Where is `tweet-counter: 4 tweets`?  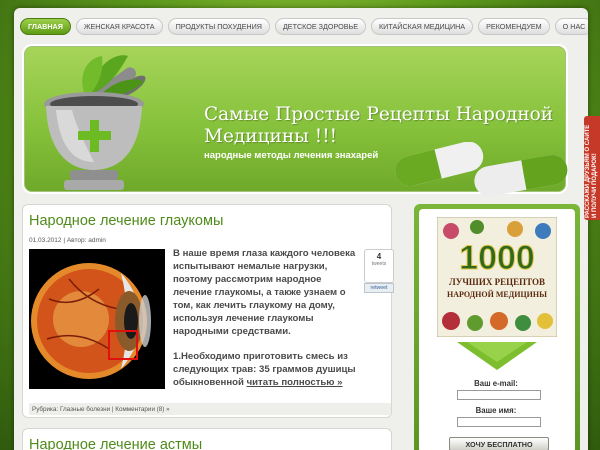
tweet-counter: 4 tweets is located at coordinates (379, 266).